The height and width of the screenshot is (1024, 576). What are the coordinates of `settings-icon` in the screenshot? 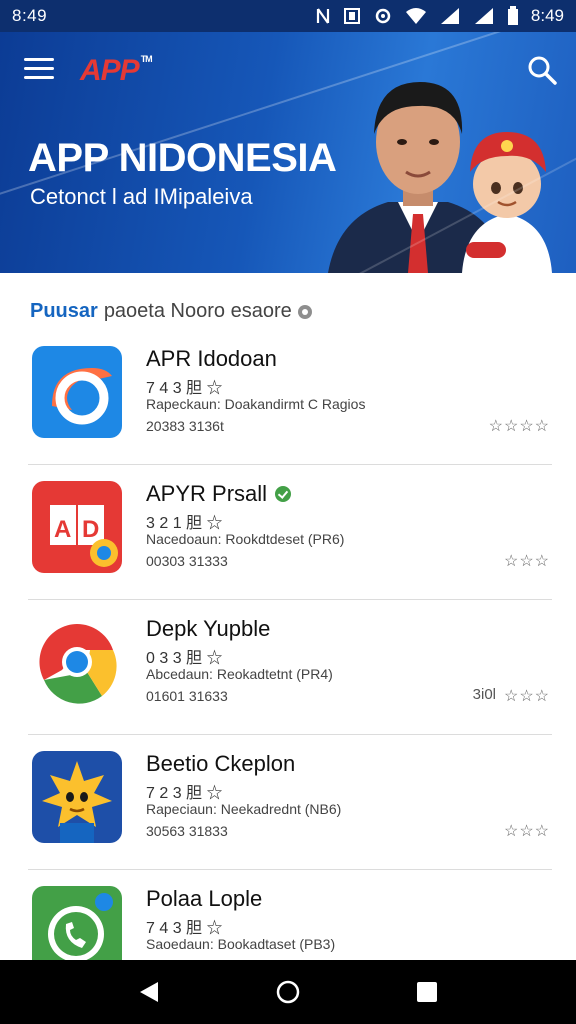 It's located at (383, 16).